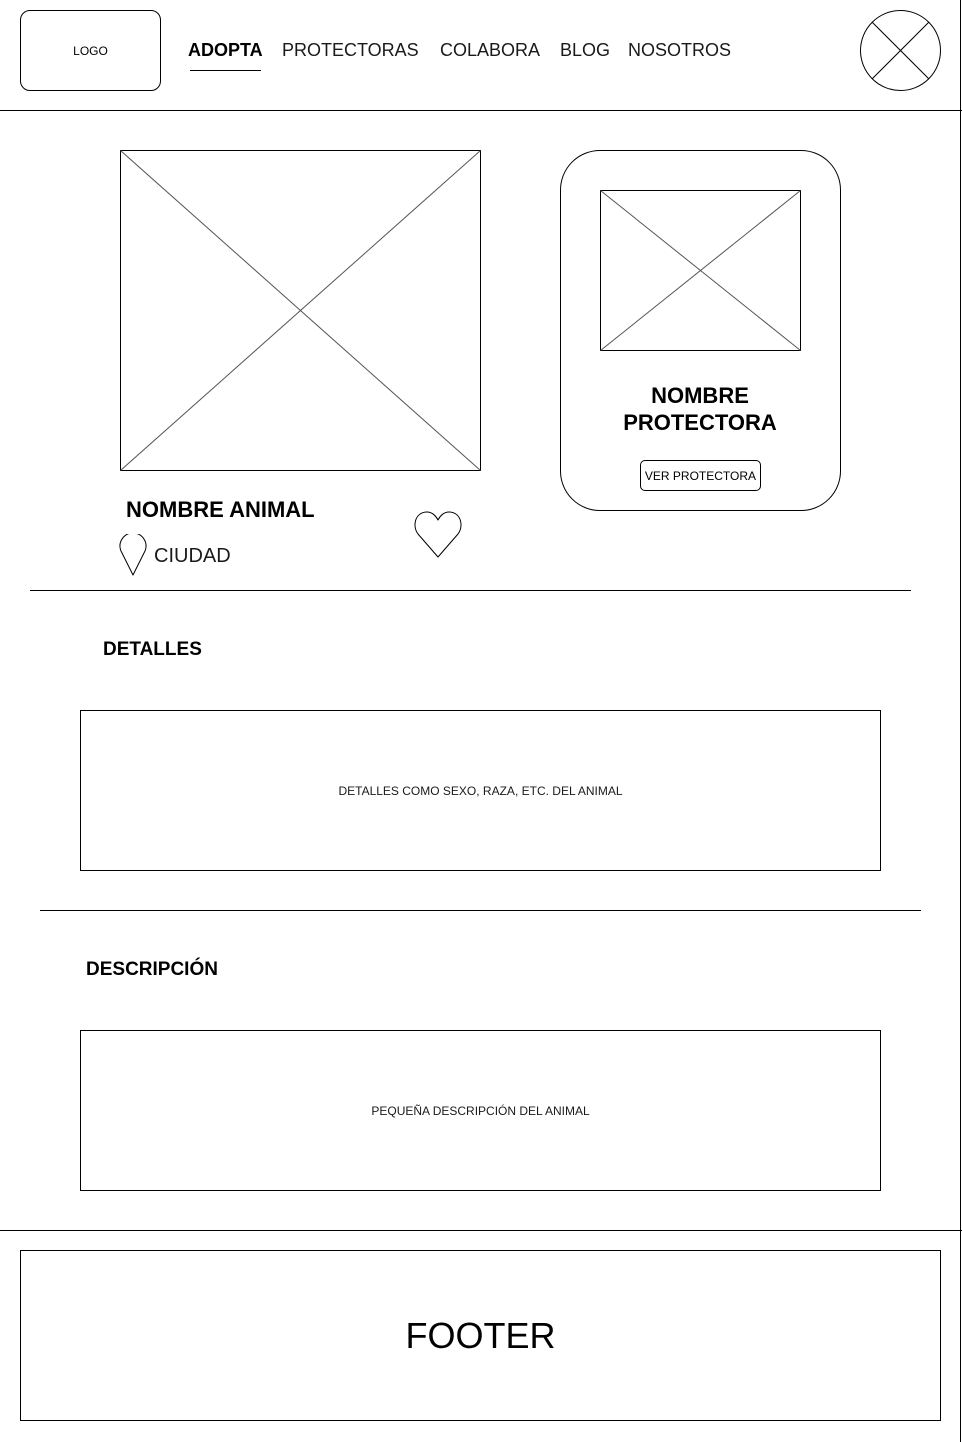 The height and width of the screenshot is (1442, 962). Describe the element at coordinates (700, 270) in the screenshot. I see `protector-image-placeholder-icon` at that location.